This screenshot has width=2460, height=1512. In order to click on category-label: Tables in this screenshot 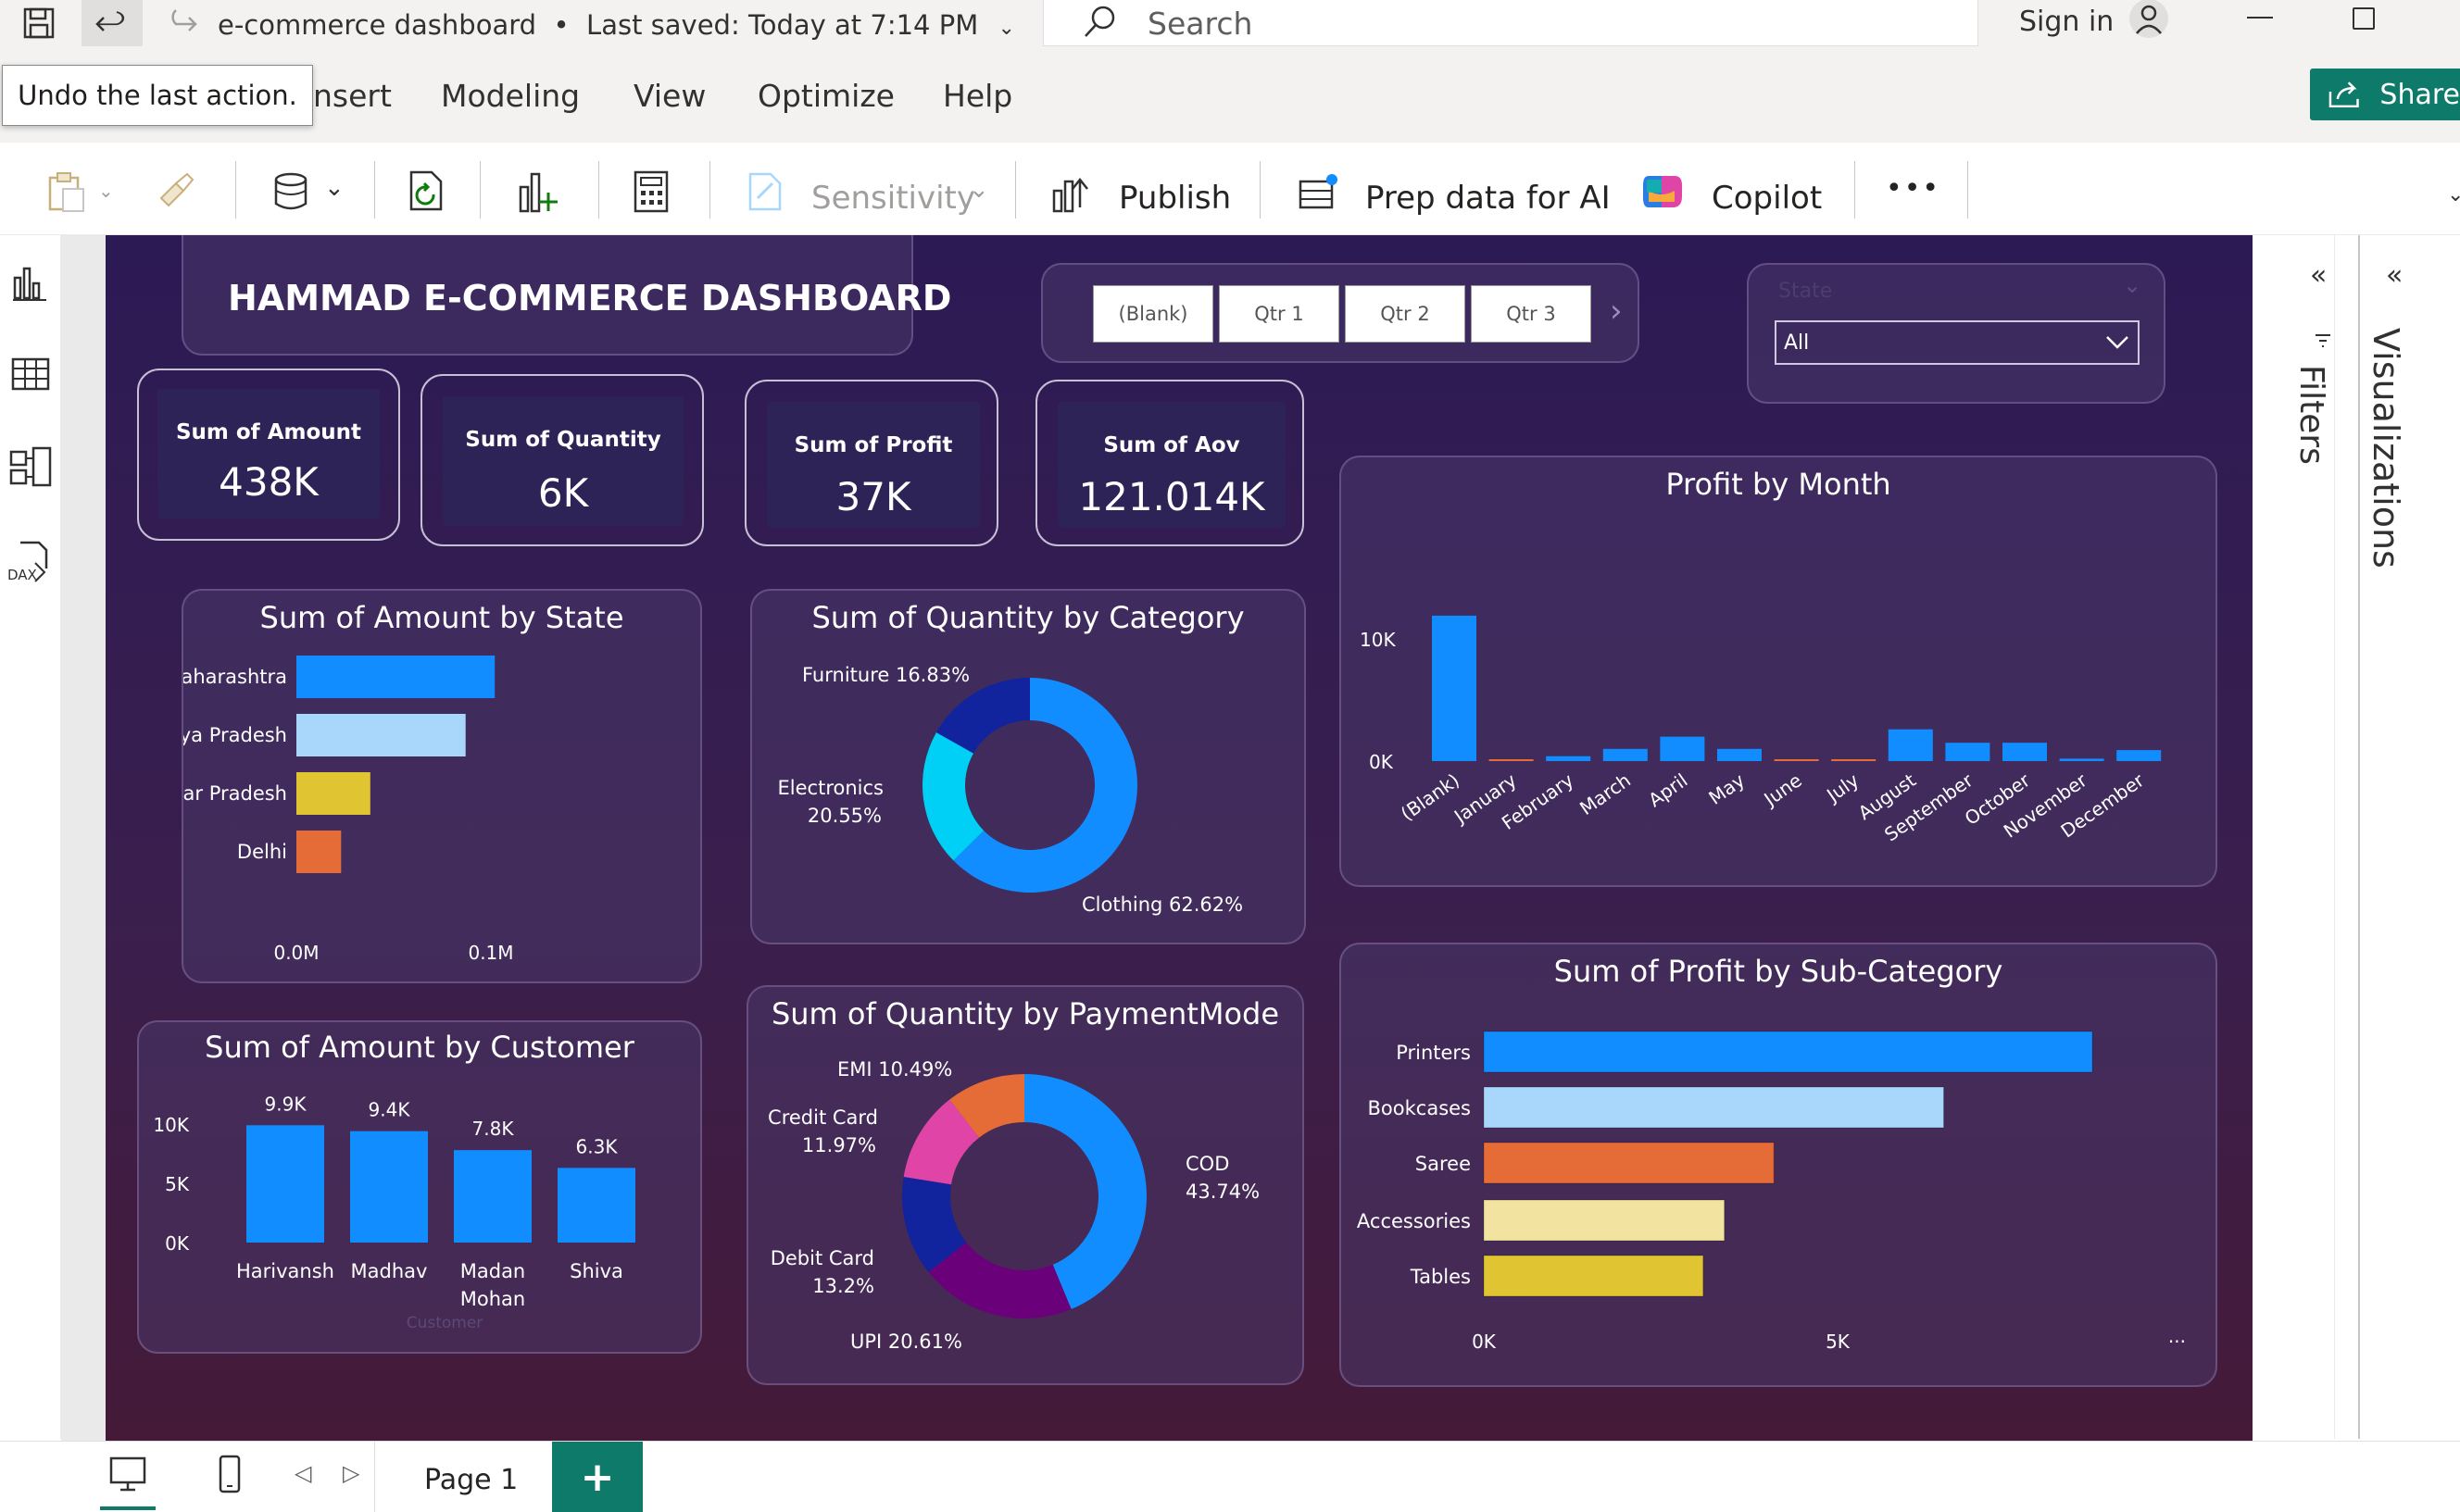, I will do `click(1440, 1277)`.